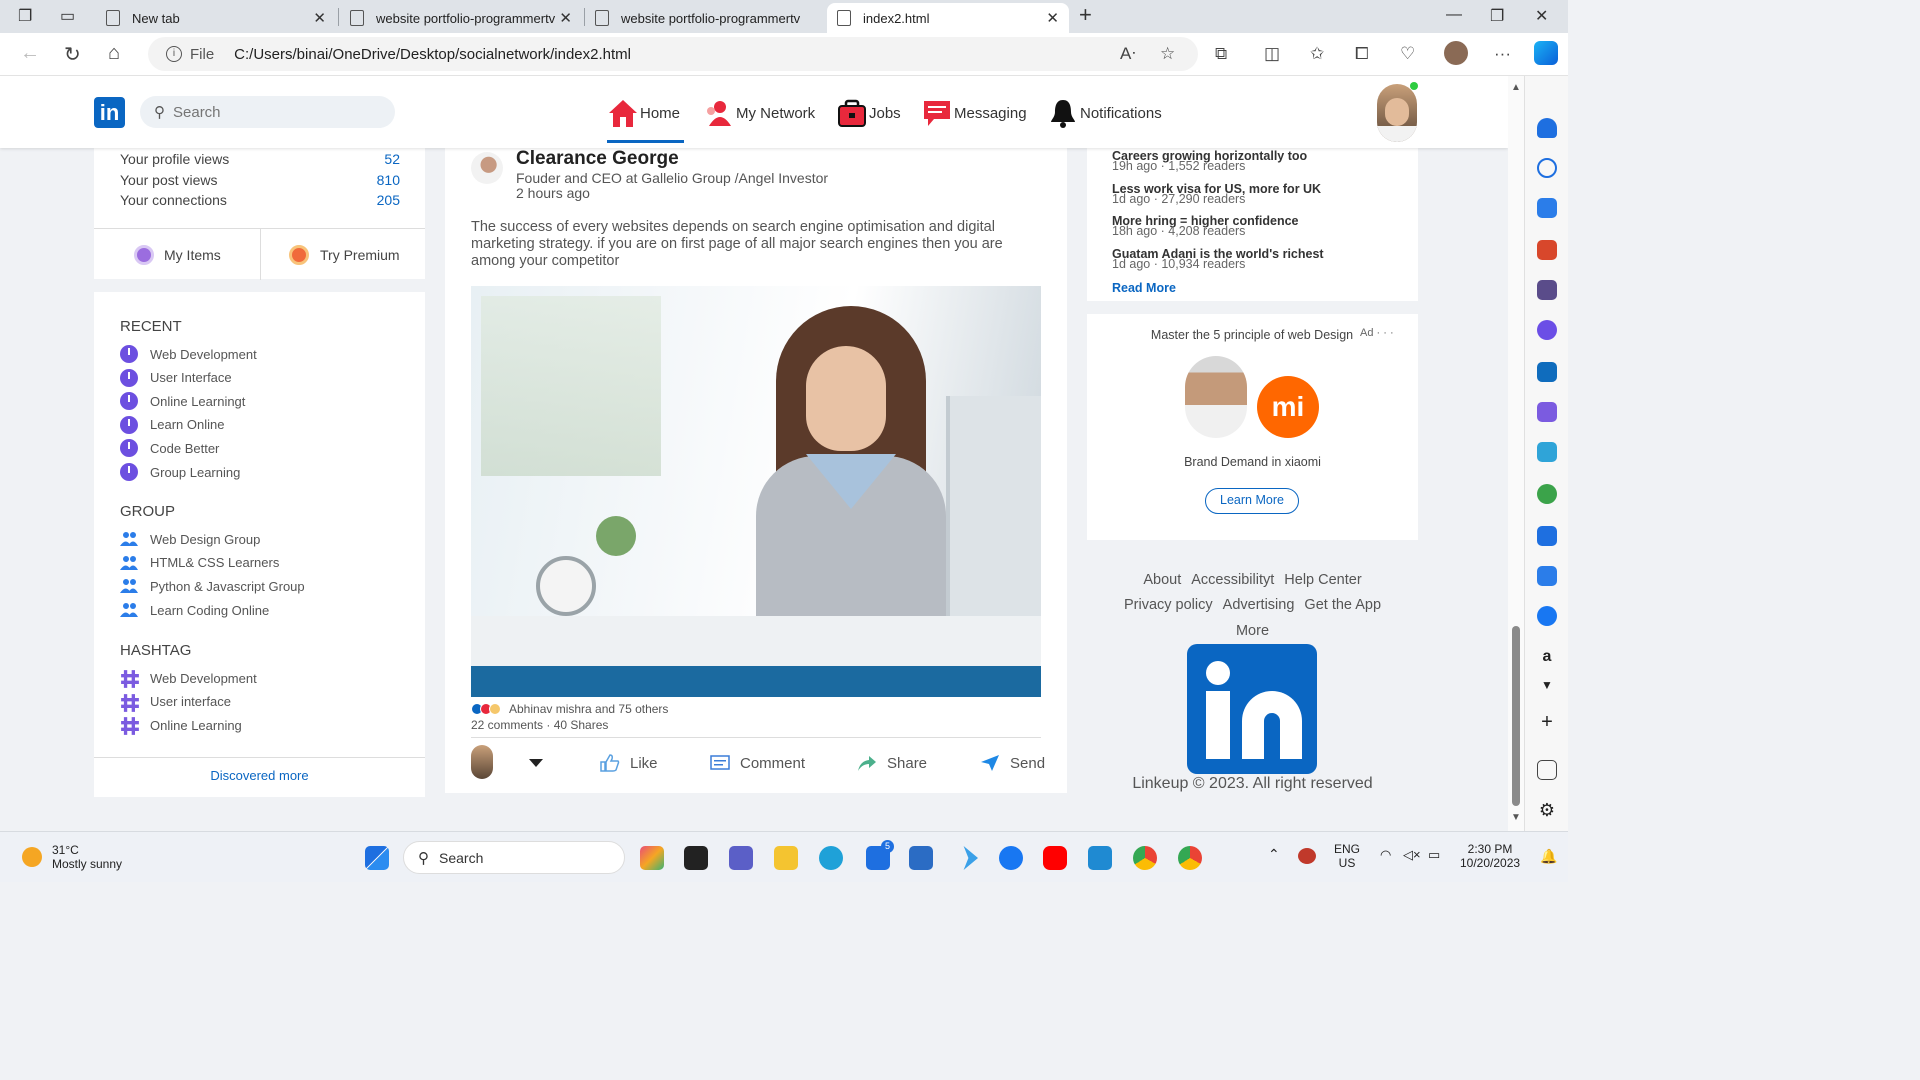  What do you see at coordinates (1011, 858) in the screenshot?
I see `facebook-taskbar-icon` at bounding box center [1011, 858].